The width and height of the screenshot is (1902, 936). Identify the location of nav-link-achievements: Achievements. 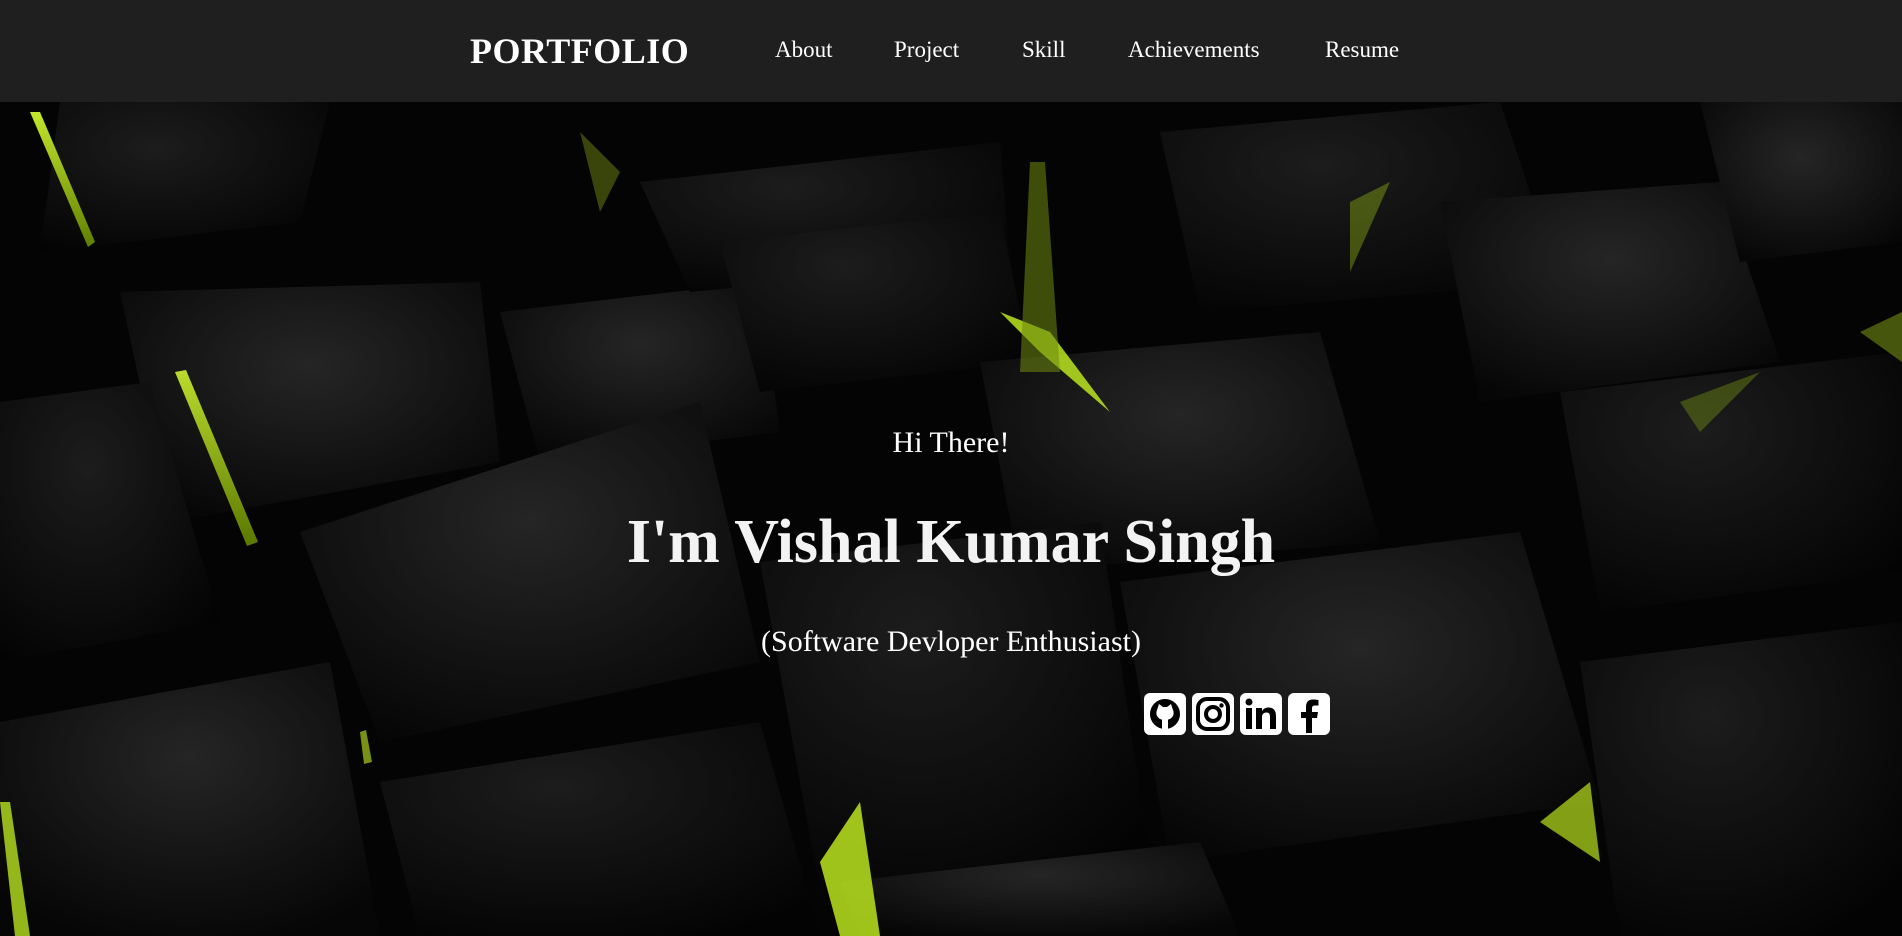
(1194, 50).